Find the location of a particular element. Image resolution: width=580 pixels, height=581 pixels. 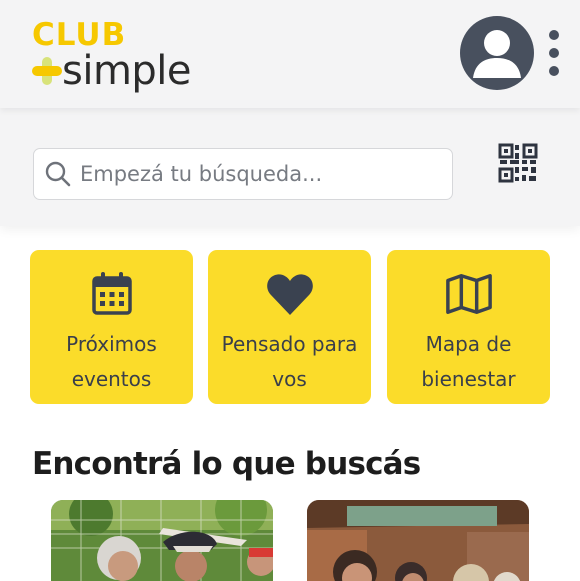

tile-label: Mapa de bienestar is located at coordinates (468, 362).